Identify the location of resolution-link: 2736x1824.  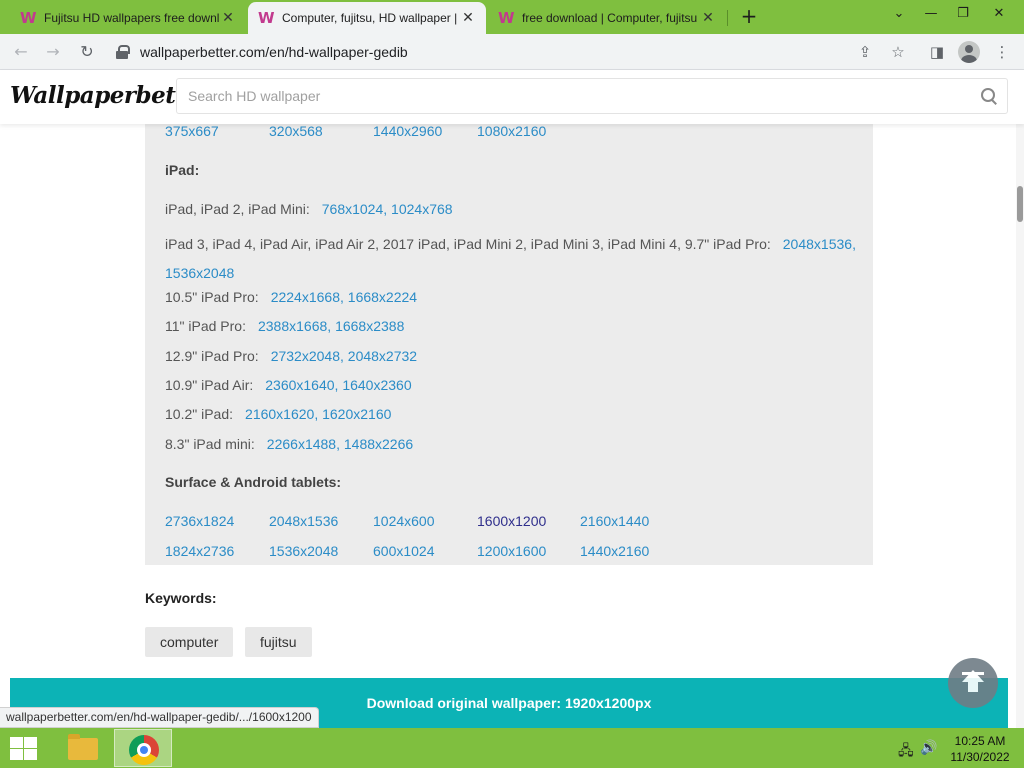
(199, 521).